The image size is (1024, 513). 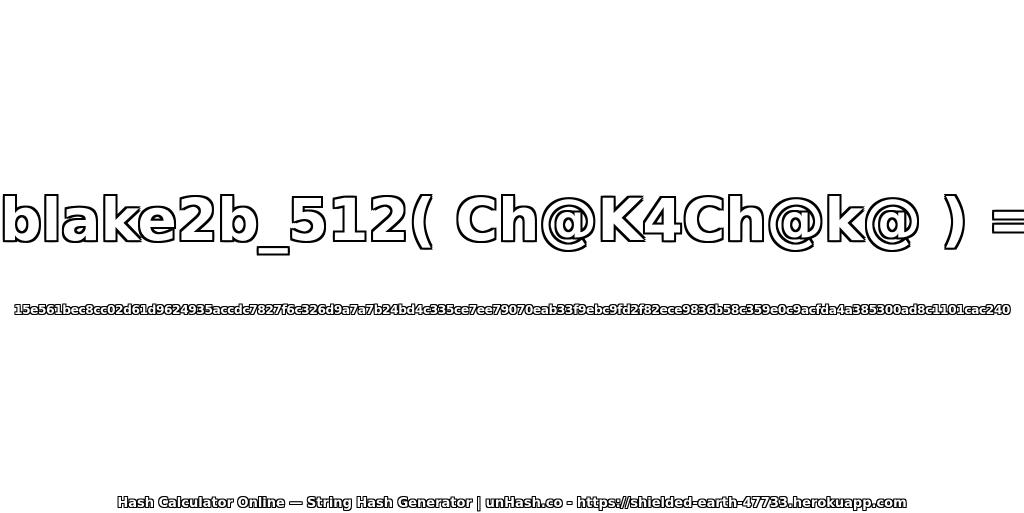 What do you see at coordinates (512, 220) in the screenshot?
I see `hash-expression-title: blake2b_512( Ch@K4Ch@k@ ) =` at bounding box center [512, 220].